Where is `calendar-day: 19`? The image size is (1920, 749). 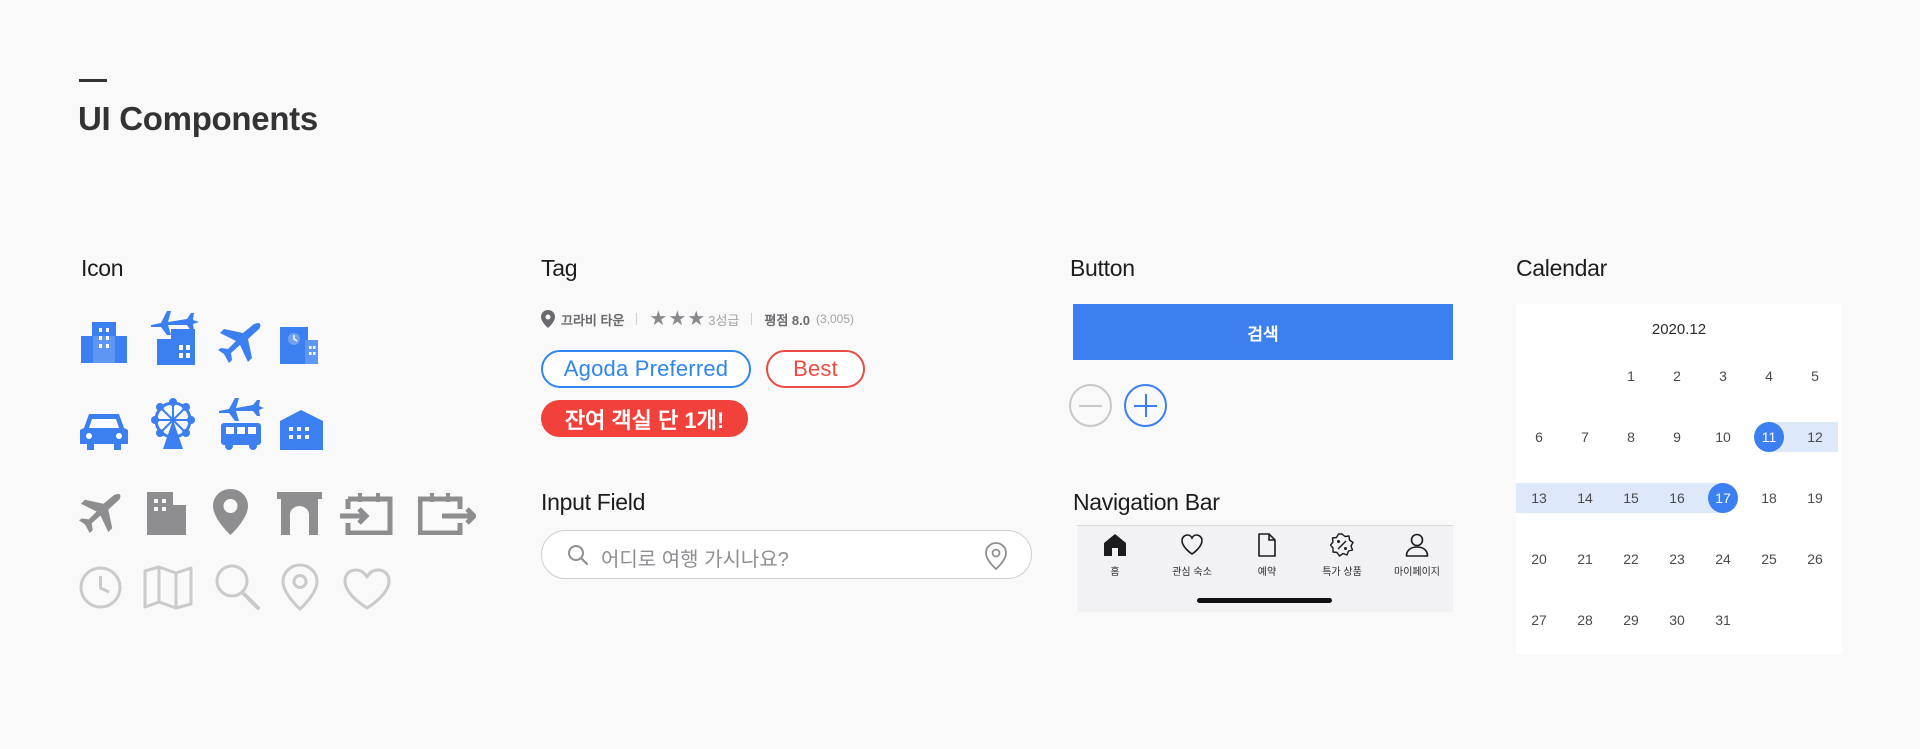
calendar-day: 19 is located at coordinates (1815, 498).